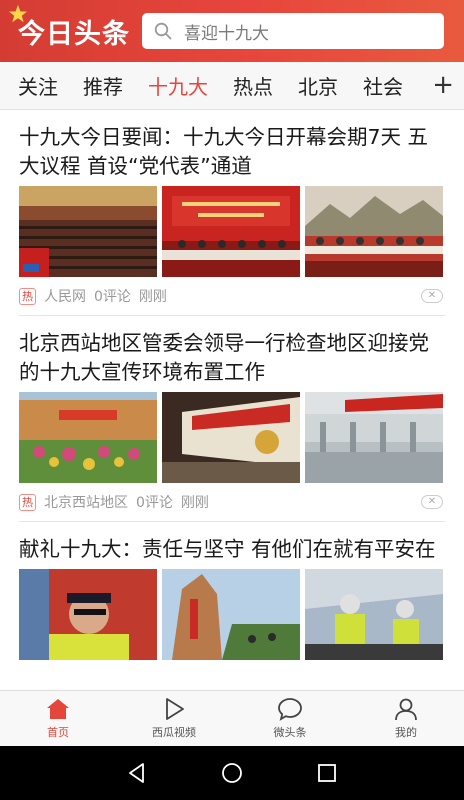 The width and height of the screenshot is (464, 800). Describe the element at coordinates (232, 86) in the screenshot. I see `channel-tabs: 关注 推荐 十九大 热点 北京 社会 +` at that location.